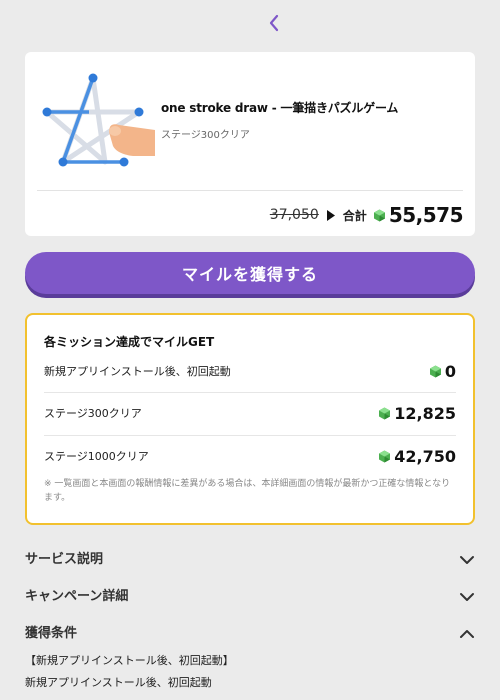  What do you see at coordinates (425, 413) in the screenshot?
I see `mission-value: 12,825` at bounding box center [425, 413].